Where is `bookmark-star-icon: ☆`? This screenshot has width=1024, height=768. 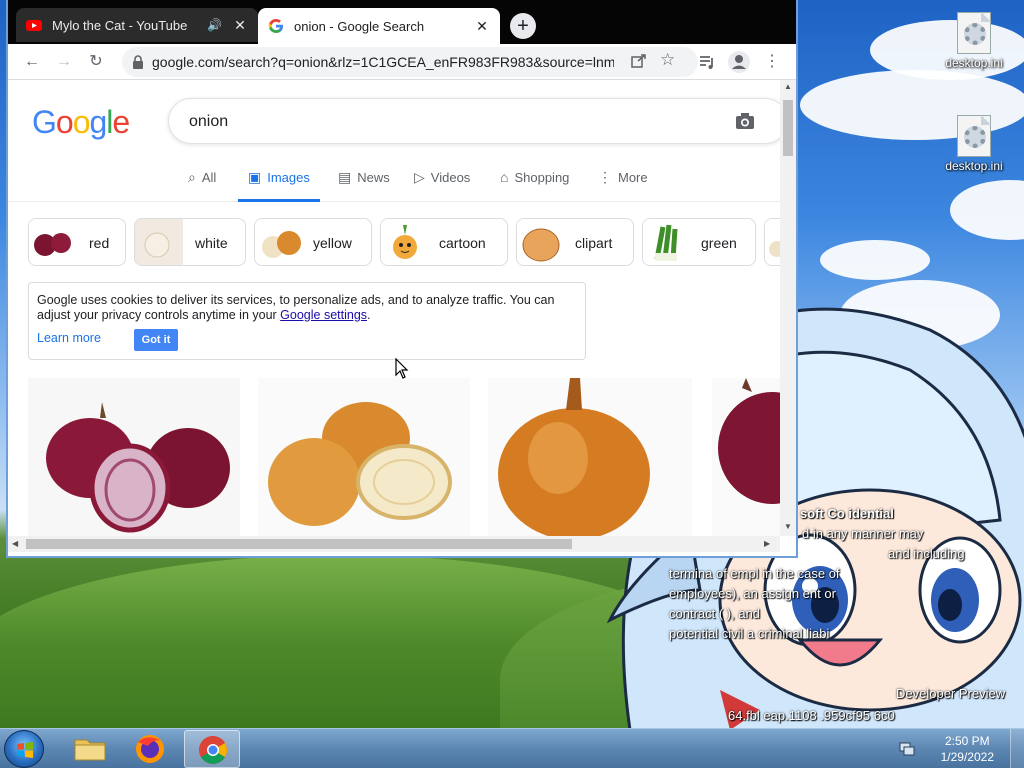
bookmark-star-icon: ☆ is located at coordinates (667, 60).